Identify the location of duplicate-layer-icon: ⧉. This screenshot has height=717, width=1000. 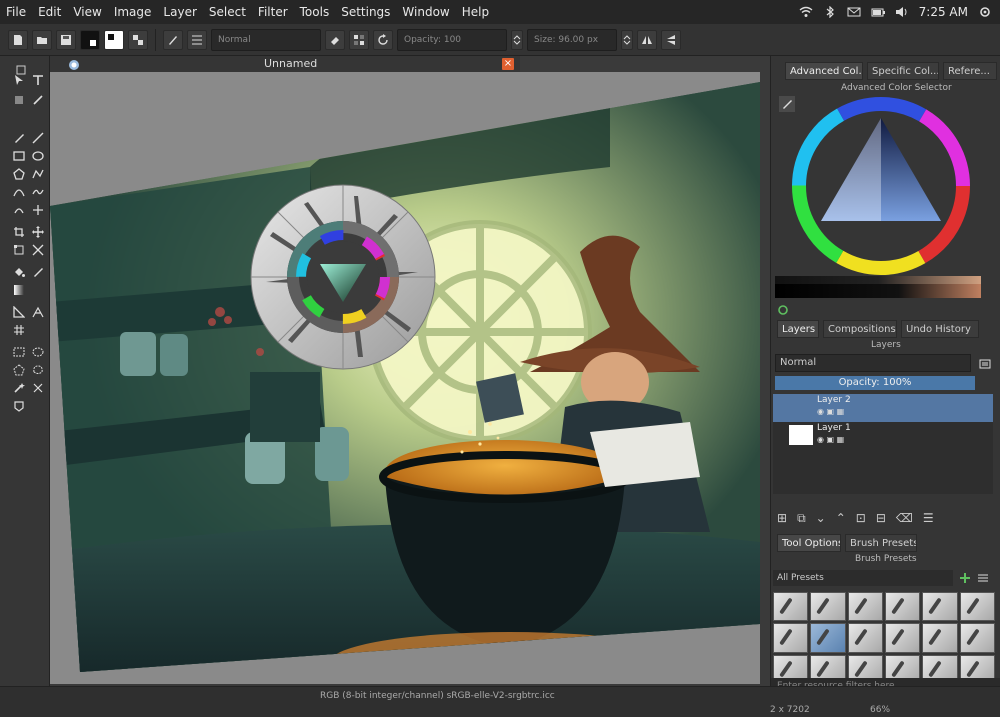
(801, 518).